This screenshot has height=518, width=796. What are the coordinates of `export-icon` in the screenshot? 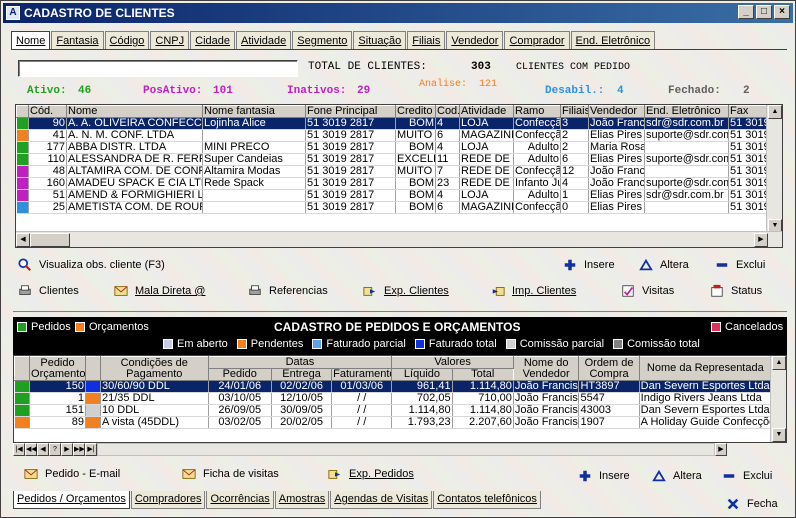 It's located at (334, 474).